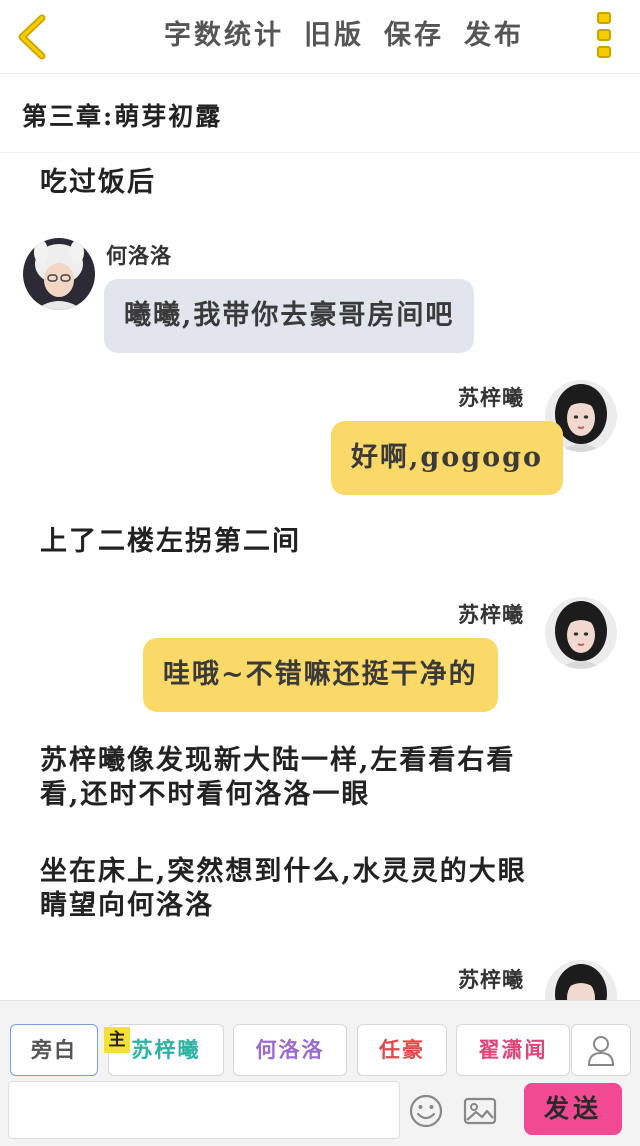  Describe the element at coordinates (277, 778) in the screenshot. I see `narration-text: 苏梓曦像发现新大陆一样,左看看右看 看,还时不时看何洛洛一眼` at that location.